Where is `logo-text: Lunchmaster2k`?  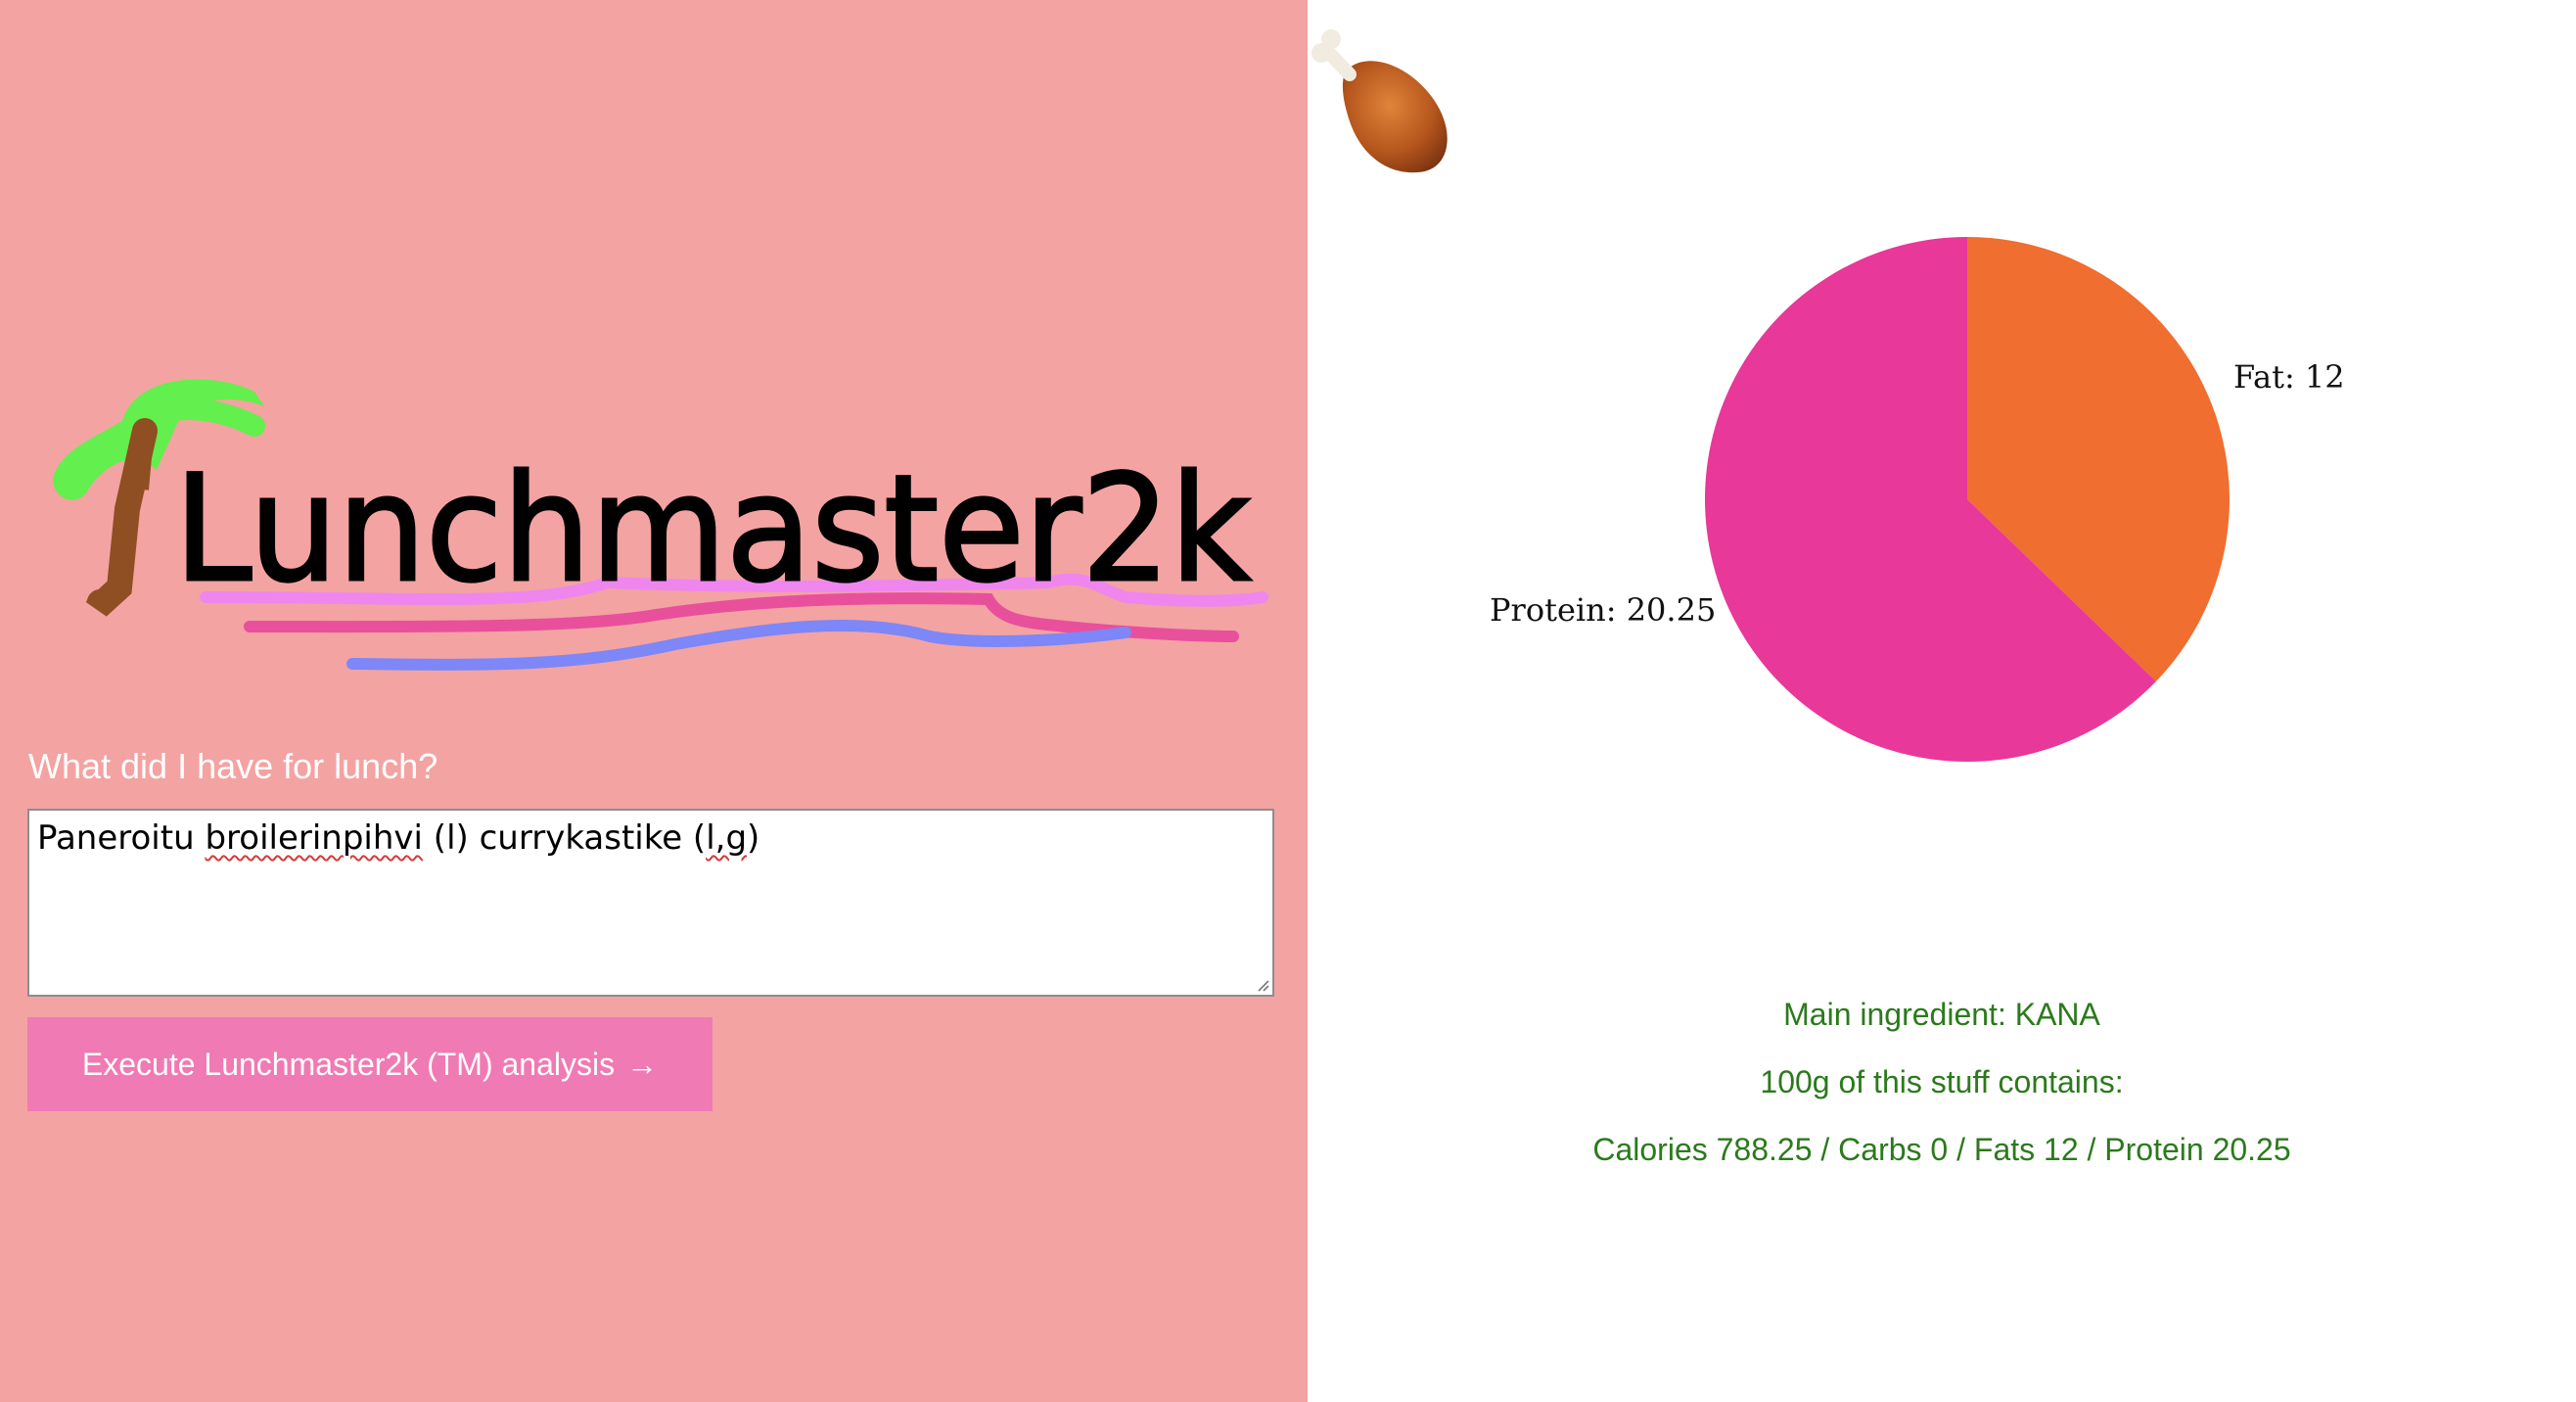 logo-text: Lunchmaster2k is located at coordinates (712, 529).